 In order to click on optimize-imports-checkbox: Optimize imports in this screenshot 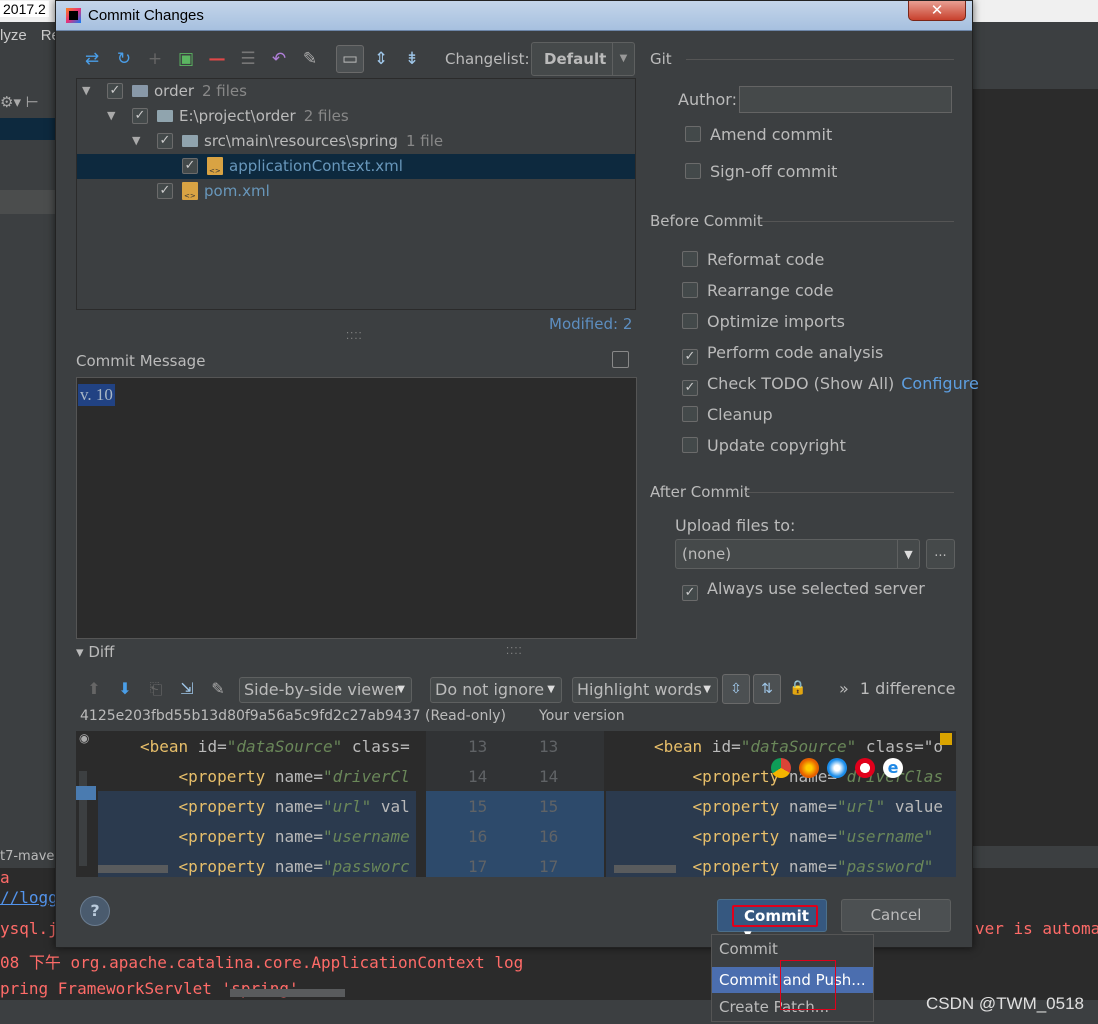, I will do `click(763, 321)`.